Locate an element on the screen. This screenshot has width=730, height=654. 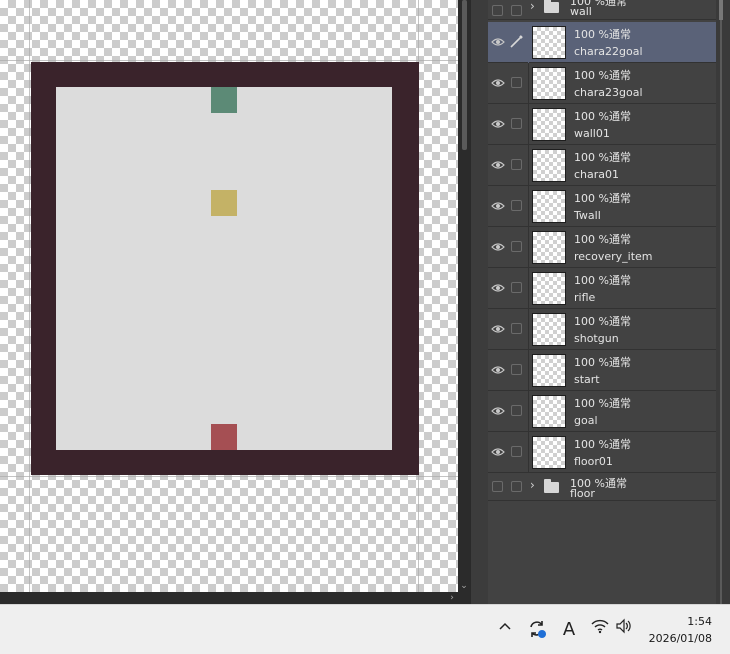
layer-row: 100 %通常 chara01 is located at coordinates (602, 165).